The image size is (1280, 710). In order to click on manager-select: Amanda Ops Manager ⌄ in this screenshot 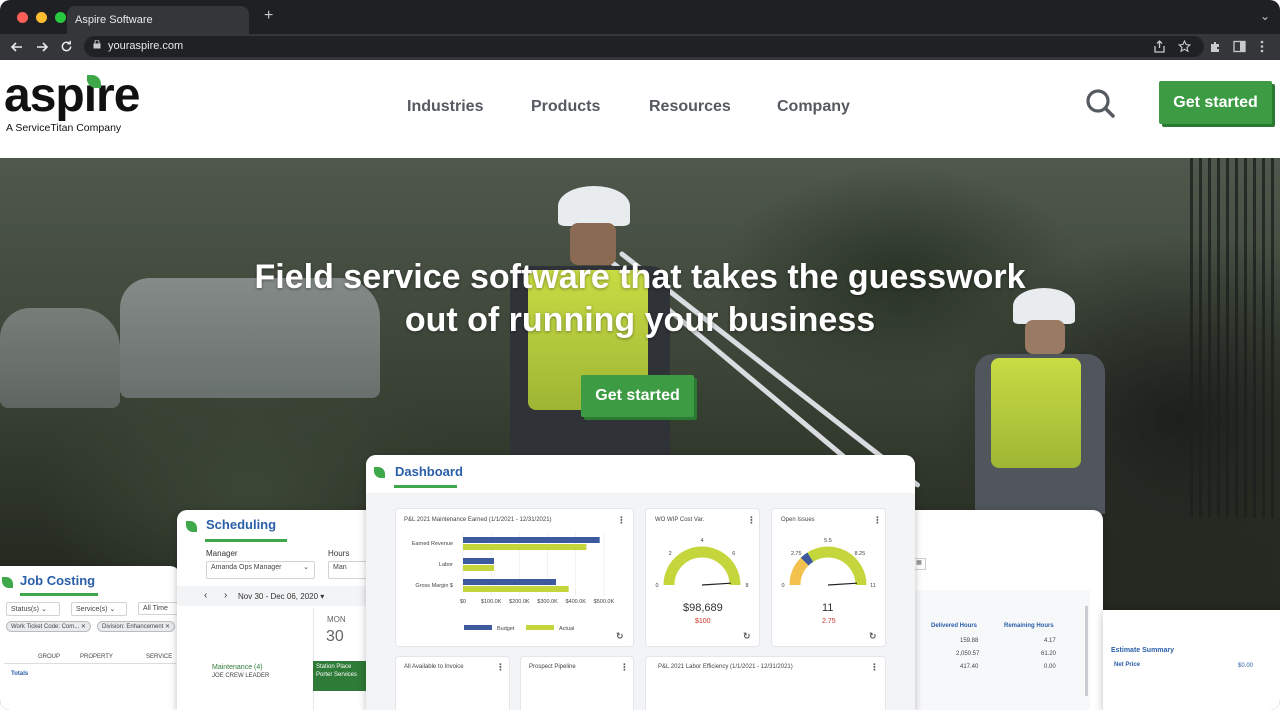, I will do `click(260, 570)`.